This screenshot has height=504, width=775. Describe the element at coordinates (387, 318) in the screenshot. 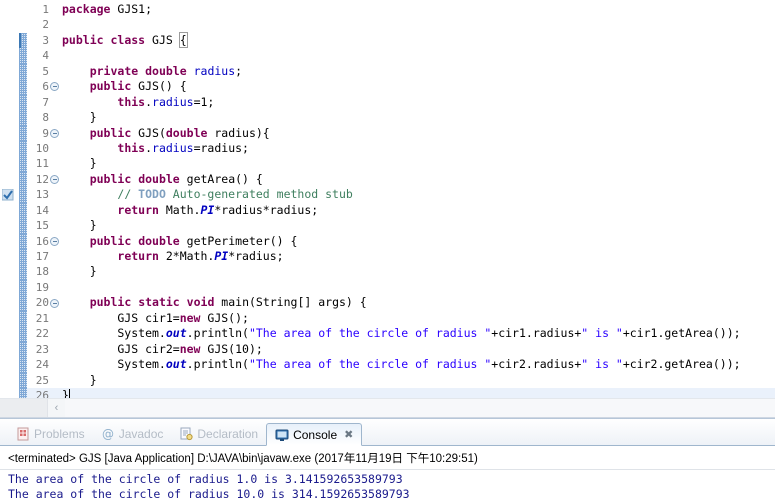

I see `code-line: 21 GJS cir1=new GJS();` at that location.